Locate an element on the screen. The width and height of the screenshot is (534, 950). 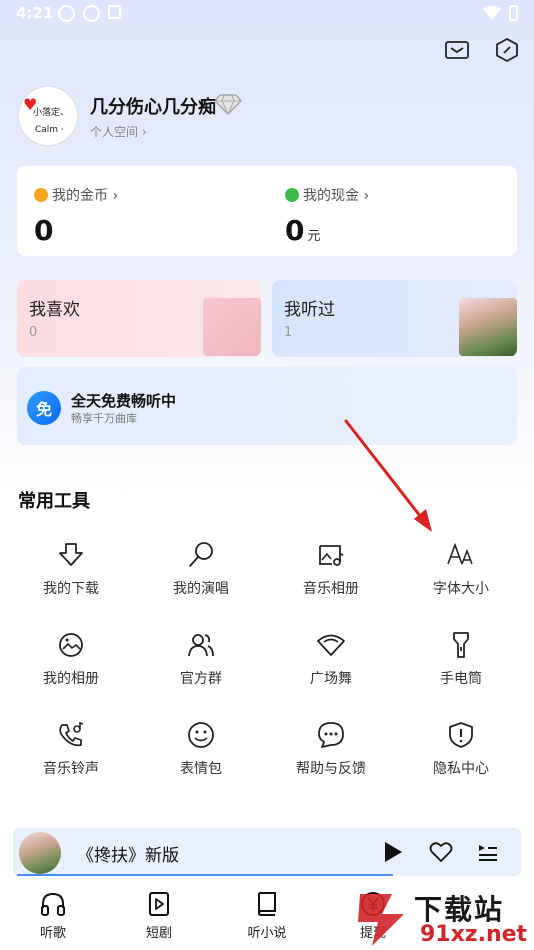
avatar-text-bottom: Calm · is located at coordinates (49, 130).